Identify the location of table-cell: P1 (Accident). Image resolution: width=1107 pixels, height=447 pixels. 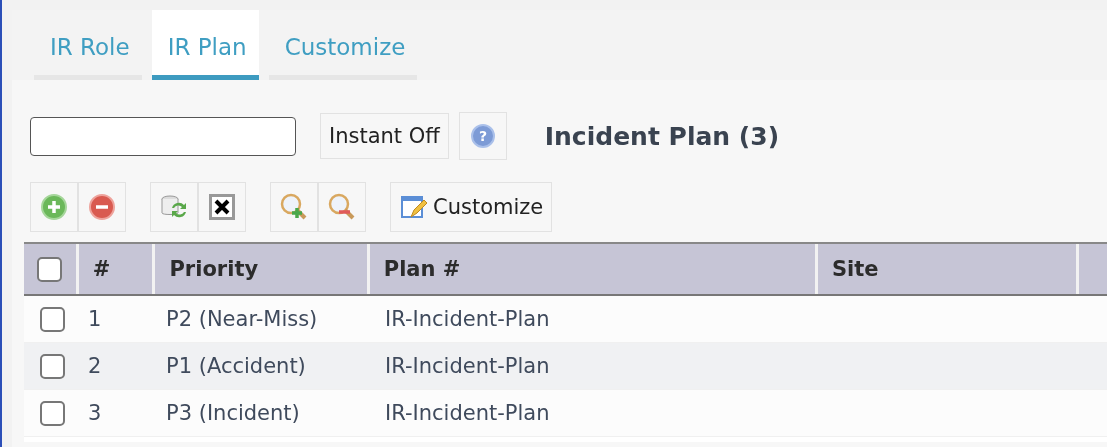
(236, 366).